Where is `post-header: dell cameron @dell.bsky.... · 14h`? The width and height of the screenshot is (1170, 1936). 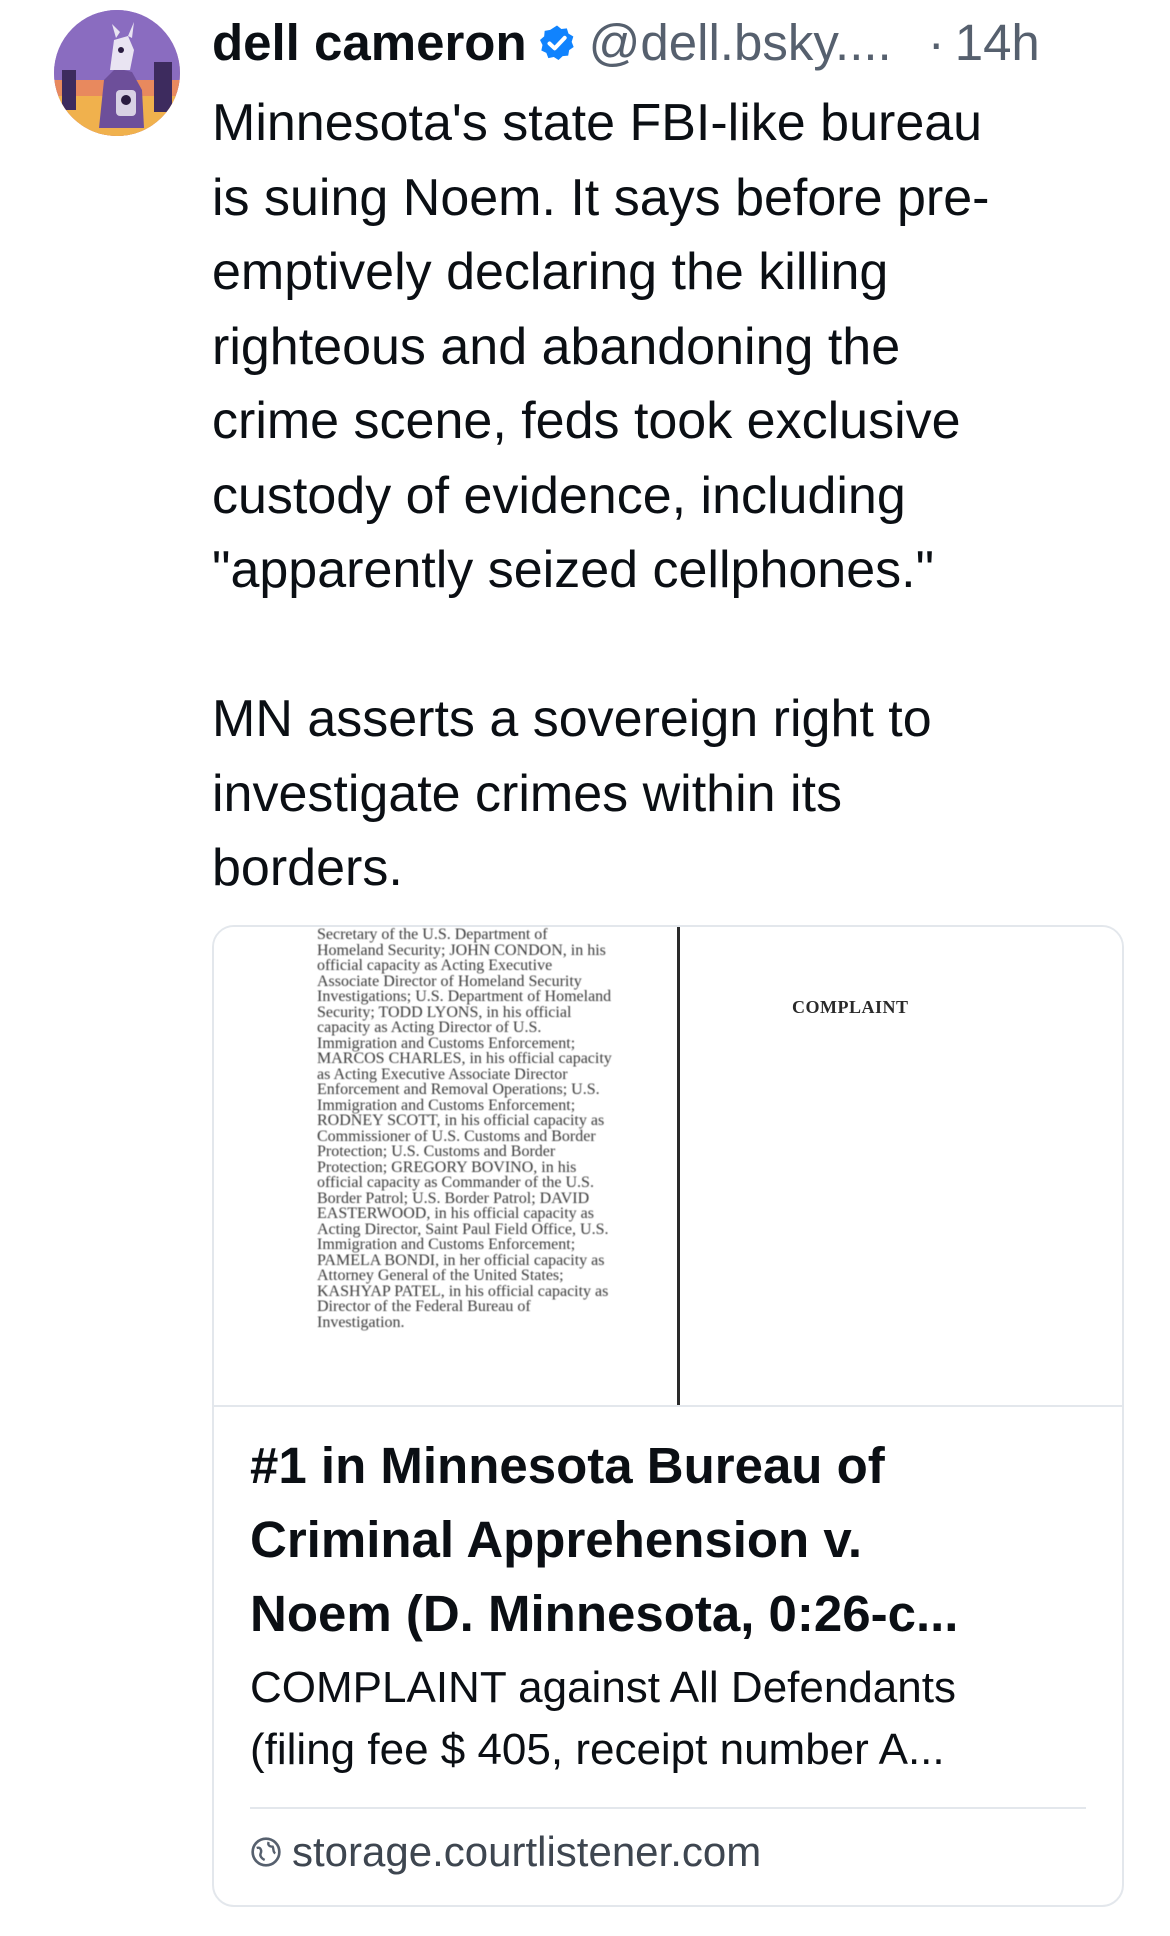
post-header: dell cameron @dell.bsky.... · 14h is located at coordinates (677, 43).